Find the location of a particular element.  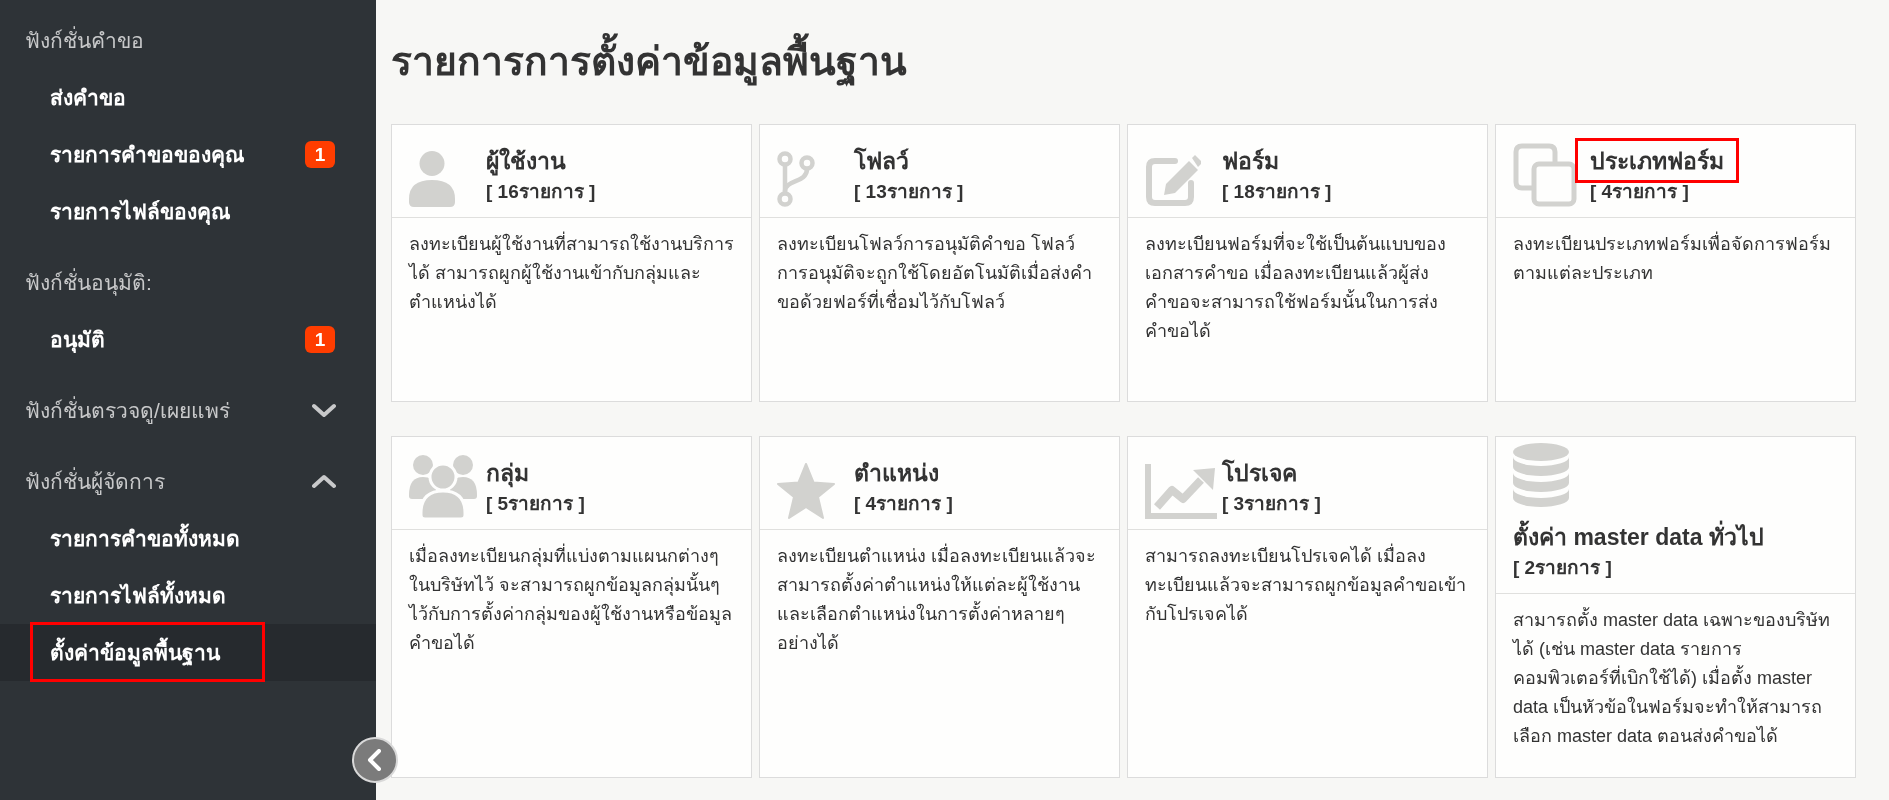

card-title: โฟลว์ is located at coordinates (881, 161).